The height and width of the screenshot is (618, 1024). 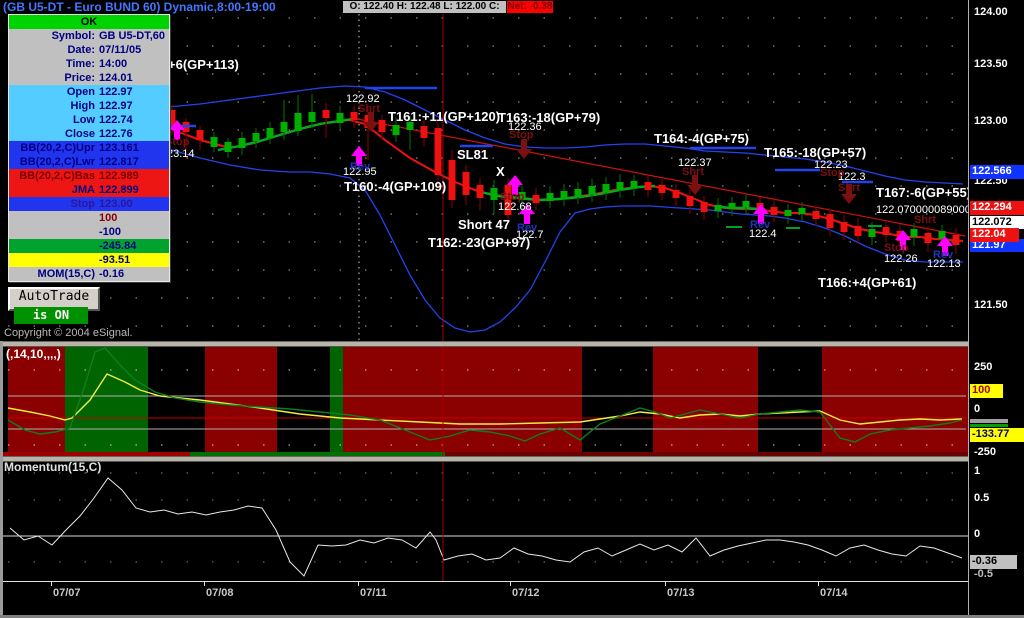 I want to click on date-label: 07/13, so click(x=681, y=593).